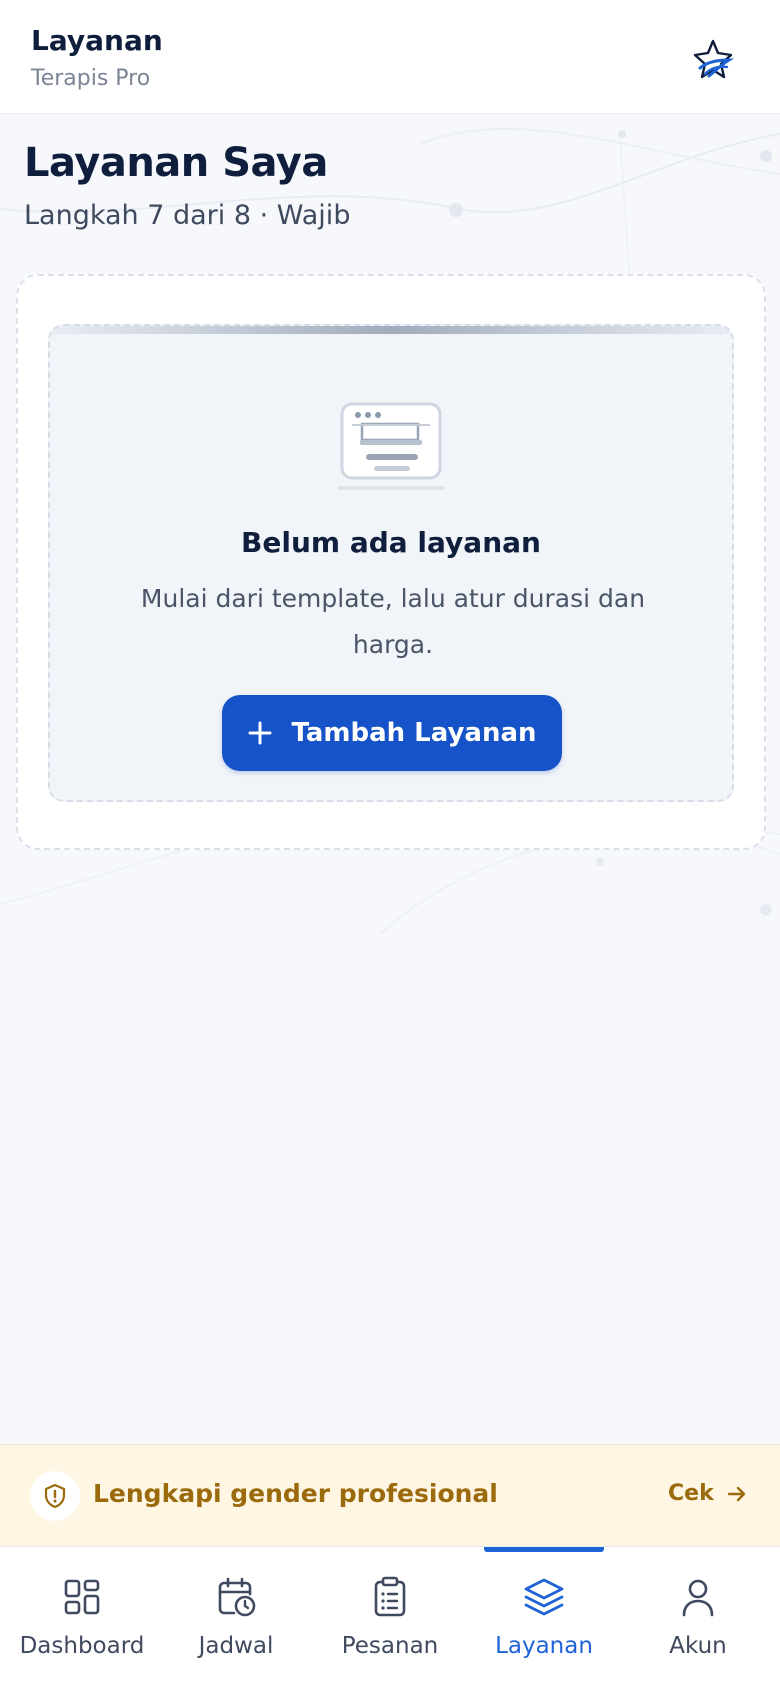  Describe the element at coordinates (544, 1617) in the screenshot. I see `nav-item-layanan: Layanan` at that location.